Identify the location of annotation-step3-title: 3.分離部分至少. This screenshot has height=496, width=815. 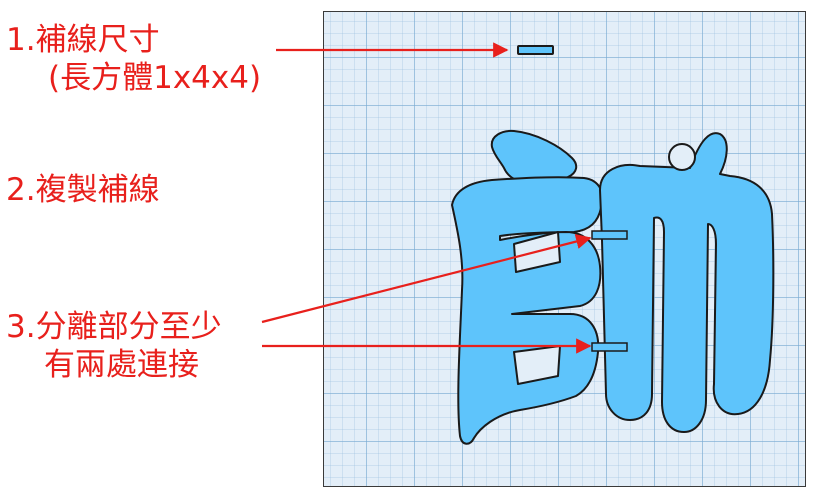
(114, 327).